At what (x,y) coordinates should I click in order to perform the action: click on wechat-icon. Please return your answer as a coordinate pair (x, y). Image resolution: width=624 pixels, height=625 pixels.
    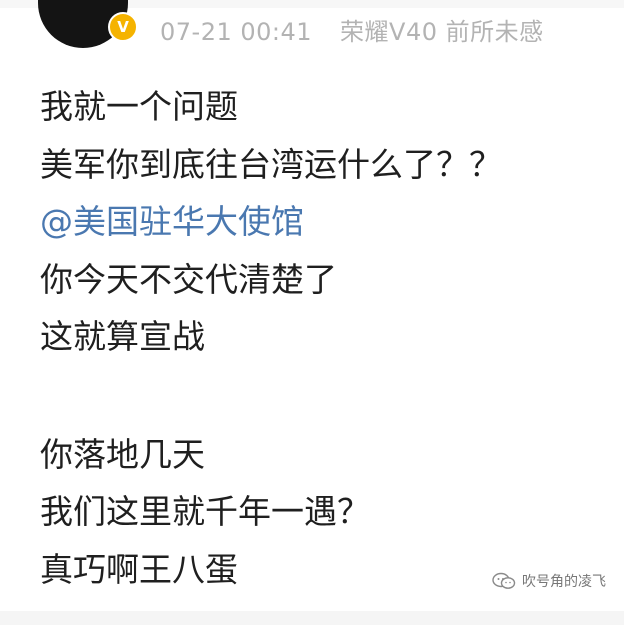
    Looking at the image, I should click on (504, 580).